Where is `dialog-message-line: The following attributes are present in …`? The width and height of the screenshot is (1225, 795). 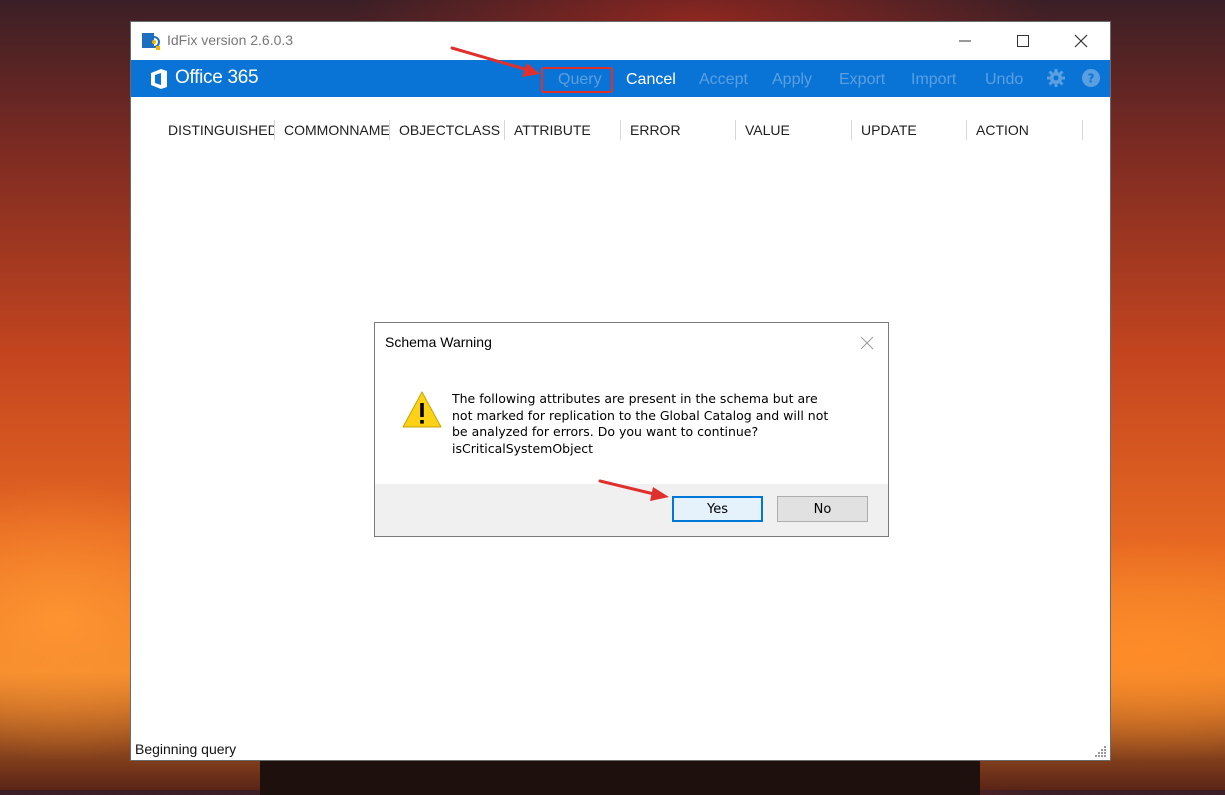
dialog-message-line: The following attributes are present in … is located at coordinates (635, 398).